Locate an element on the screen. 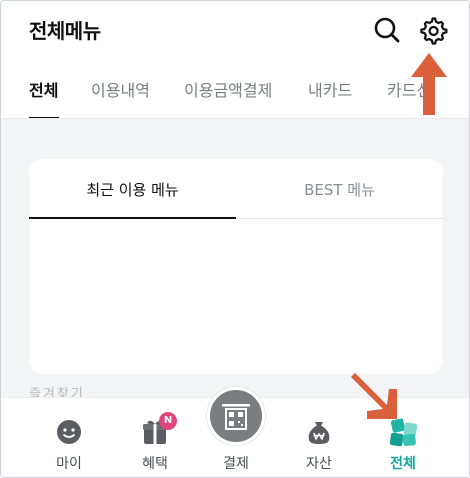 The width and height of the screenshot is (470, 478). nav-label-pay: 결제 is located at coordinates (236, 464).